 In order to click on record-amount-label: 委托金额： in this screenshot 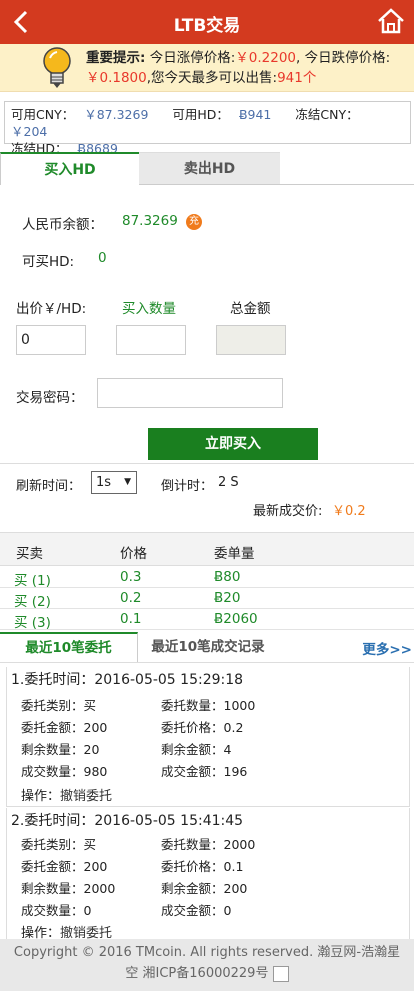, I will do `click(52, 866)`.